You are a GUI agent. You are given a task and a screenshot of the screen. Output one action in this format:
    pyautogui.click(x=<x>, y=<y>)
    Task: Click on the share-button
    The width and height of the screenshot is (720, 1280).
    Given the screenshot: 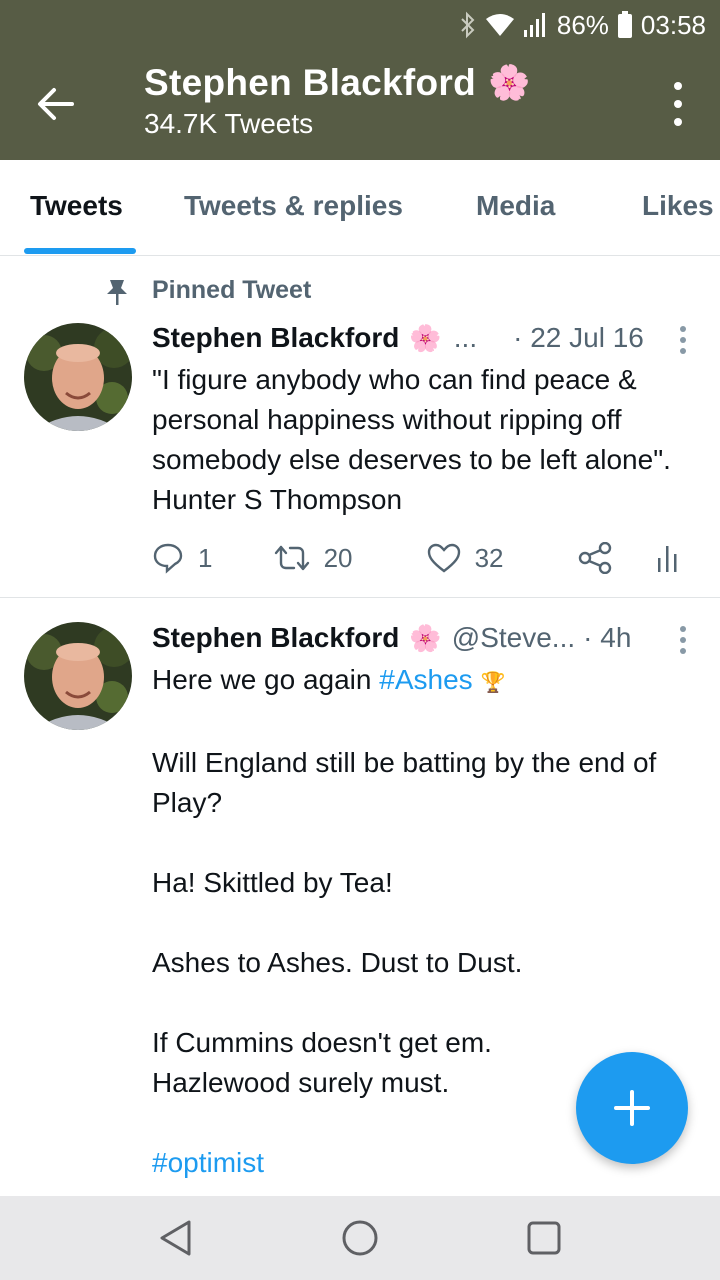 What is the action you would take?
    pyautogui.click(x=617, y=558)
    